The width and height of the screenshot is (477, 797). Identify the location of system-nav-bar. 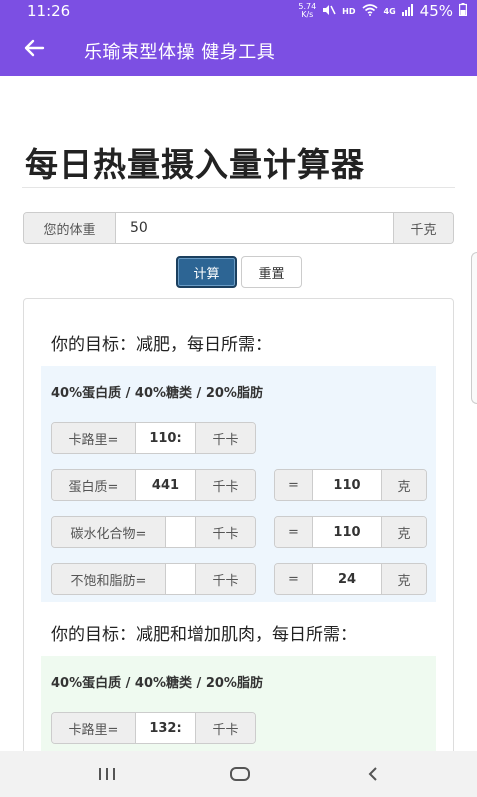
(238, 774).